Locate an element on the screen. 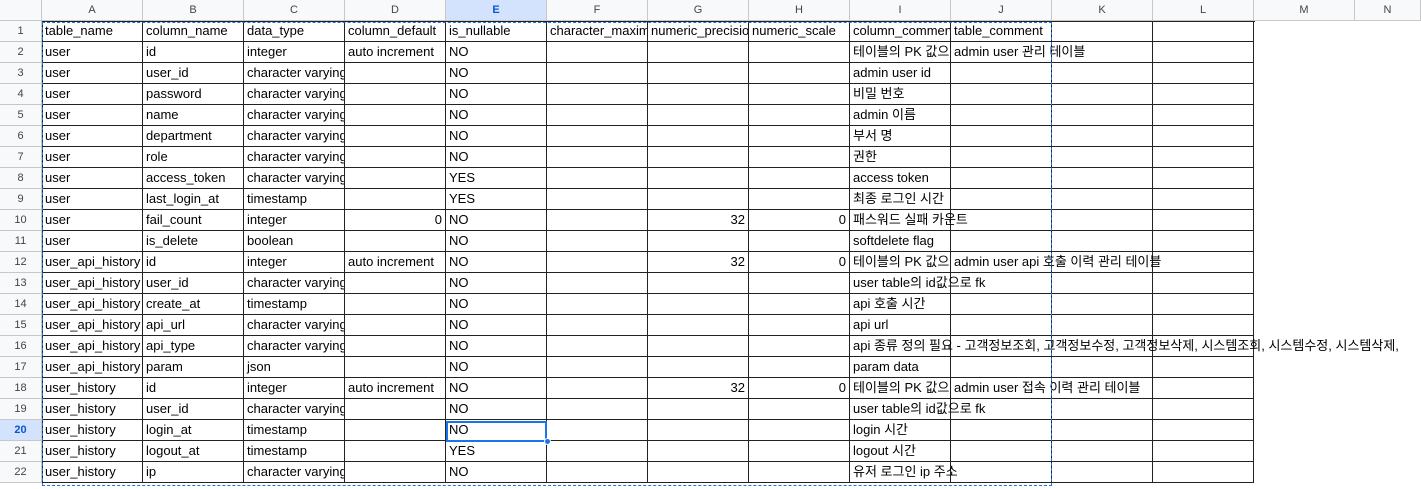  cell-g21 is located at coordinates (698, 451).